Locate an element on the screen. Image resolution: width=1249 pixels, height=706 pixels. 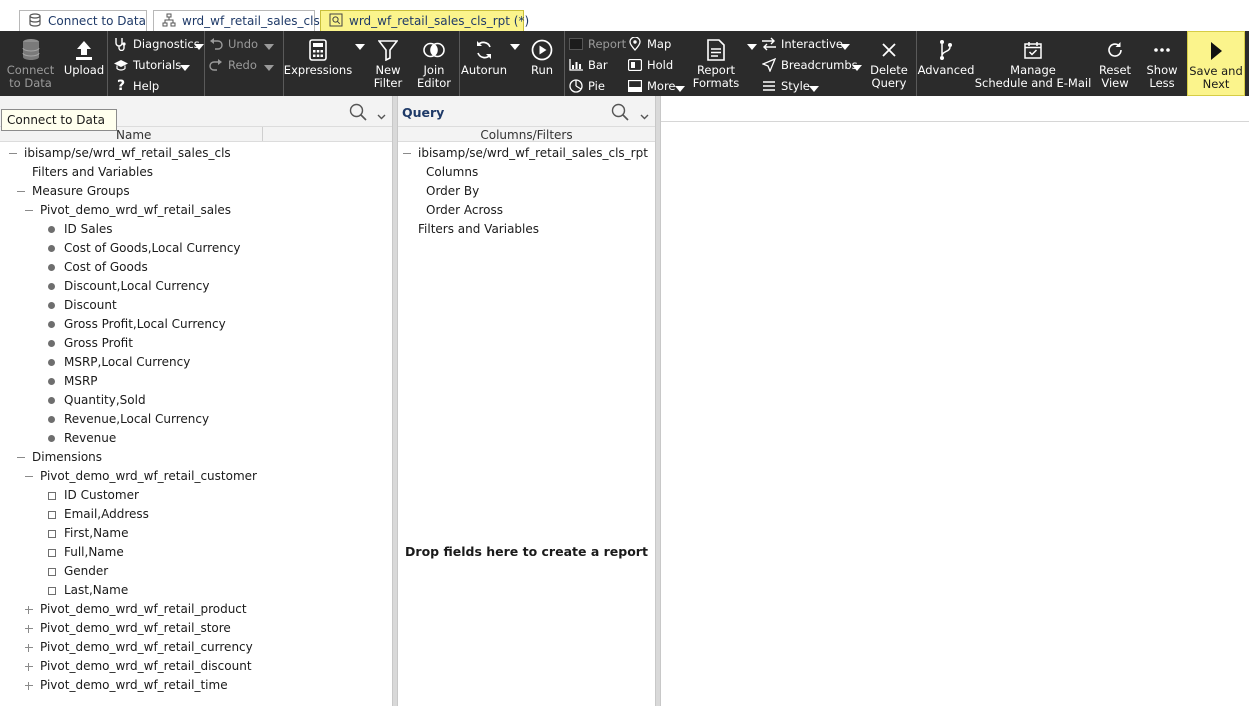
tree-item-cost-of-goods: Cost of Goods is located at coordinates (196, 267).